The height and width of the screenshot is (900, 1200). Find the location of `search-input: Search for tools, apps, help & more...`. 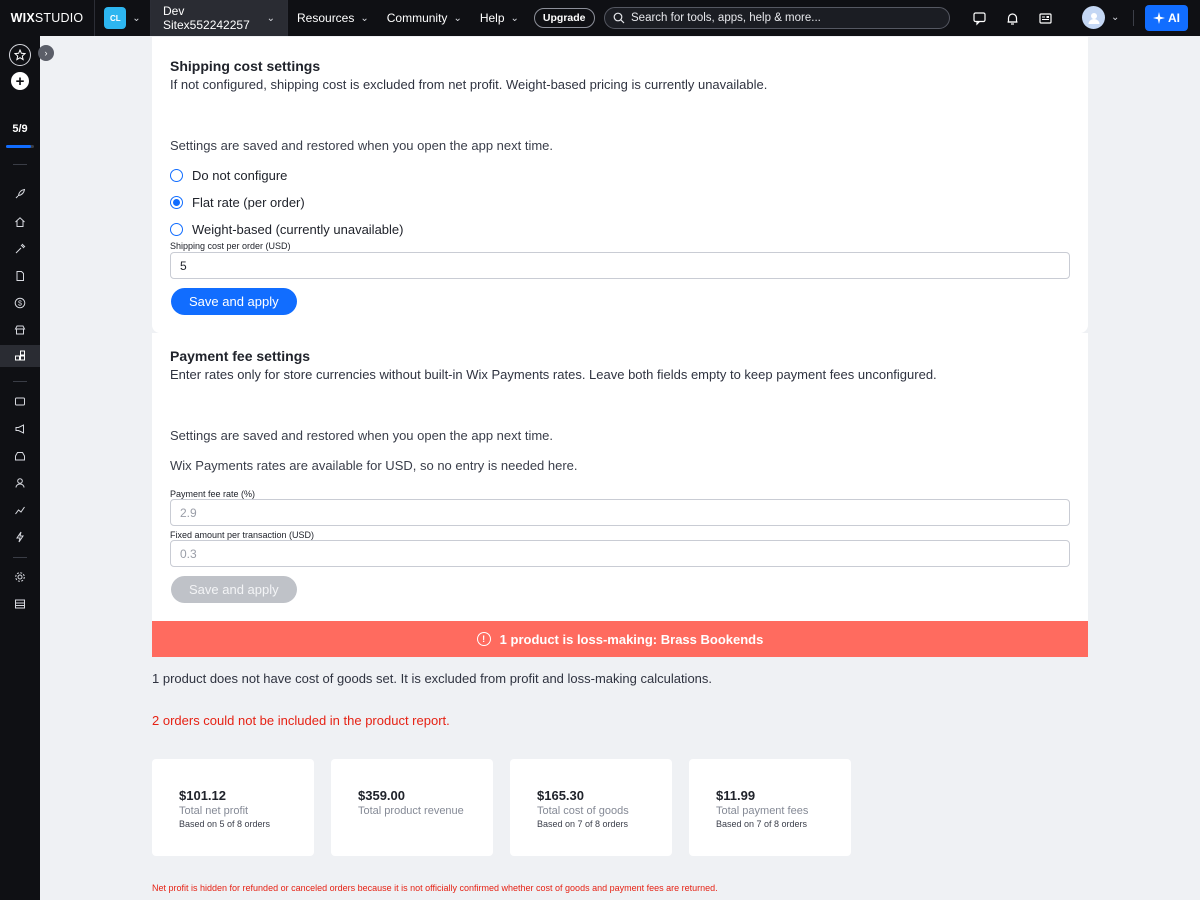

search-input: Search for tools, apps, help & more... is located at coordinates (777, 18).